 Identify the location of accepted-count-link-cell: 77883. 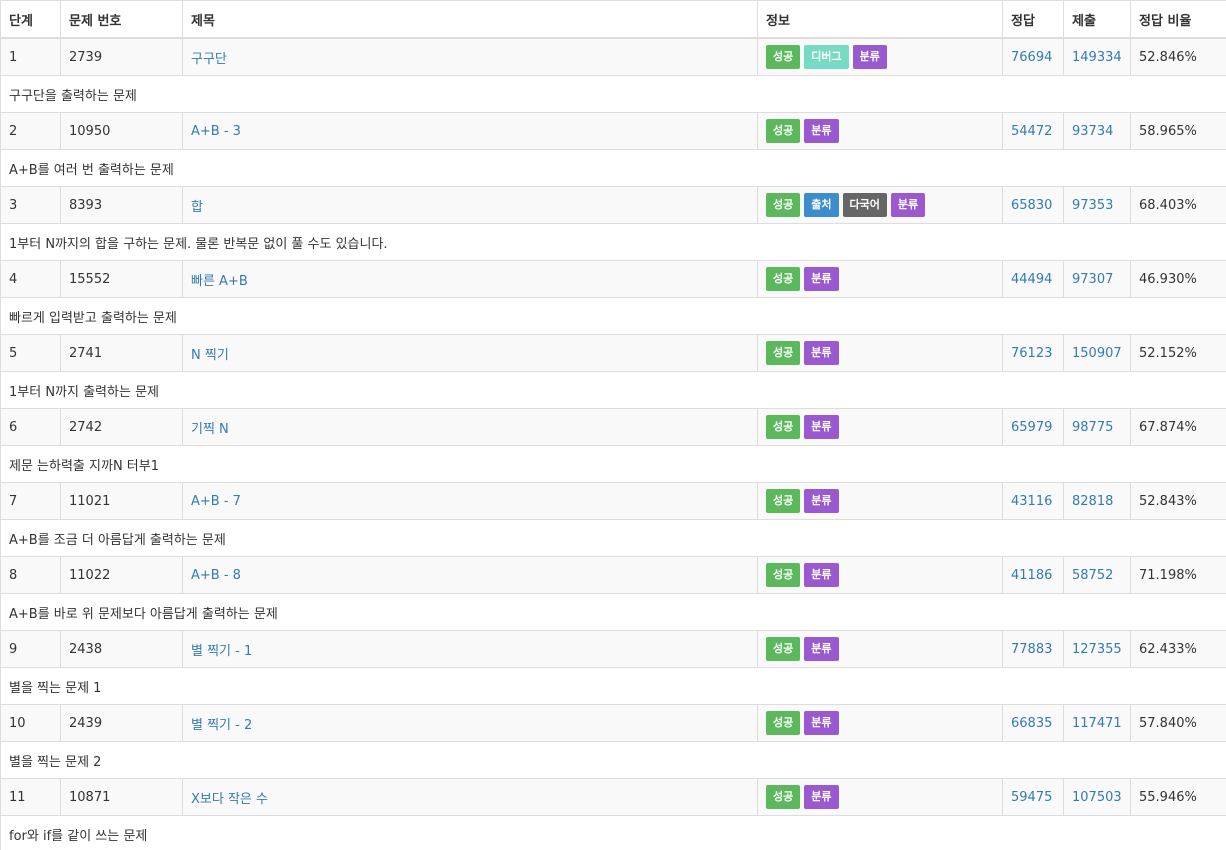
(1033, 649).